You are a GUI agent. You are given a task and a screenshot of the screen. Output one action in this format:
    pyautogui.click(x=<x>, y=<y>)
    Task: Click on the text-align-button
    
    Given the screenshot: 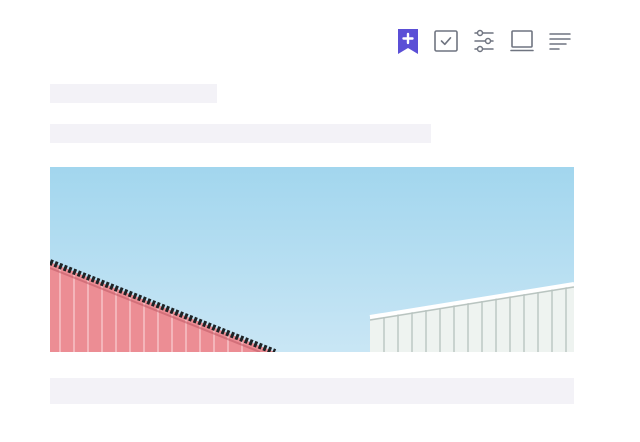 What is the action you would take?
    pyautogui.click(x=560, y=43)
    